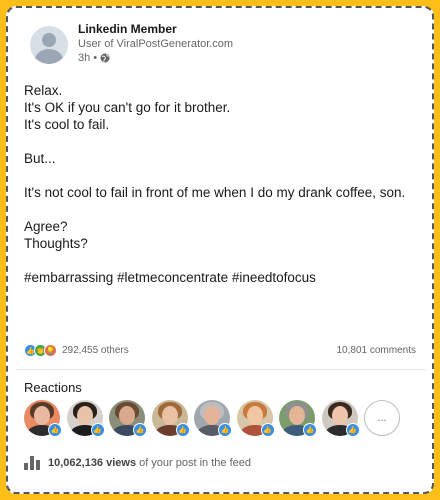  I want to click on reaction-summary: 👍 👏 💡 292,455 others, so click(76, 350).